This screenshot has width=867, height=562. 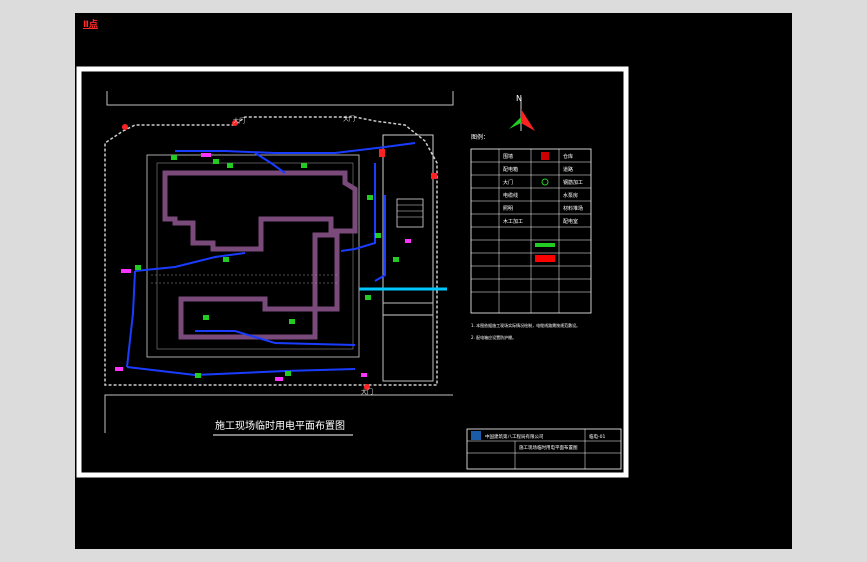 I want to click on svg-text: 木工加工, so click(x=513, y=221).